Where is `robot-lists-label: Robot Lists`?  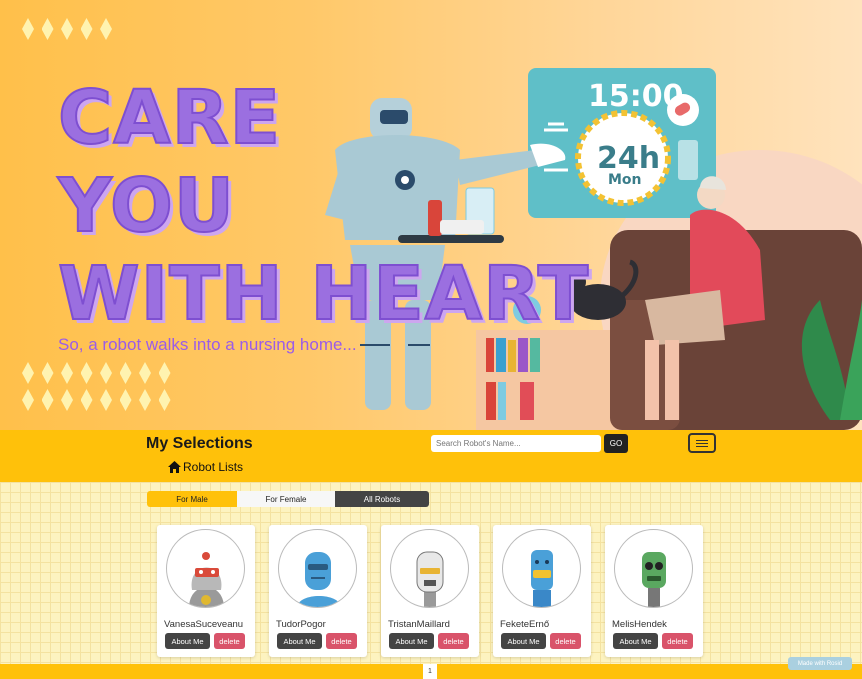 robot-lists-label: Robot Lists is located at coordinates (213, 467).